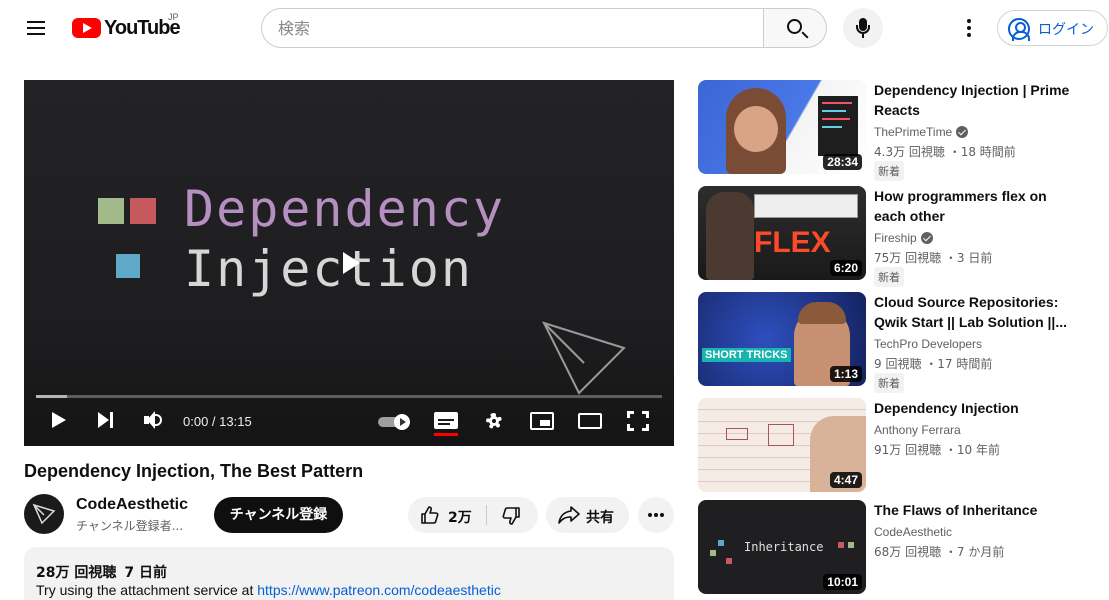 The width and height of the screenshot is (1109, 600). Describe the element at coordinates (903, 238) in the screenshot. I see `rec-channel: Fireship` at that location.